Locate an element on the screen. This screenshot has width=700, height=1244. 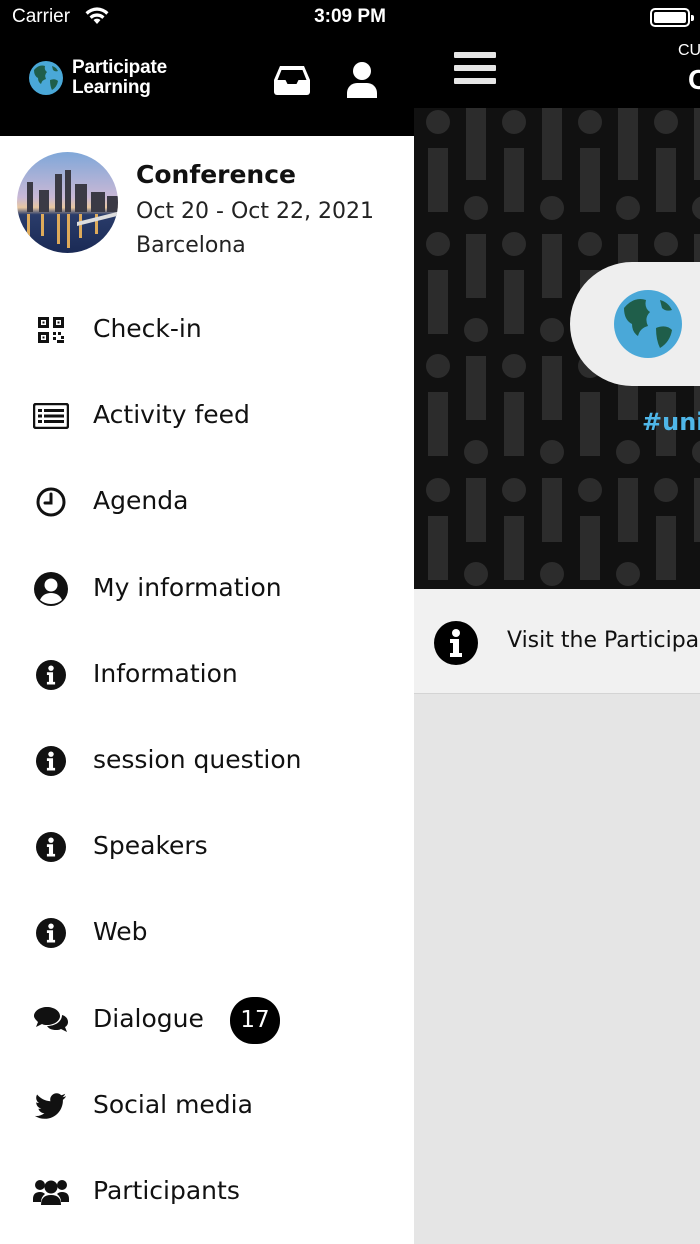
menu-item-label: Check-in is located at coordinates (147, 328).